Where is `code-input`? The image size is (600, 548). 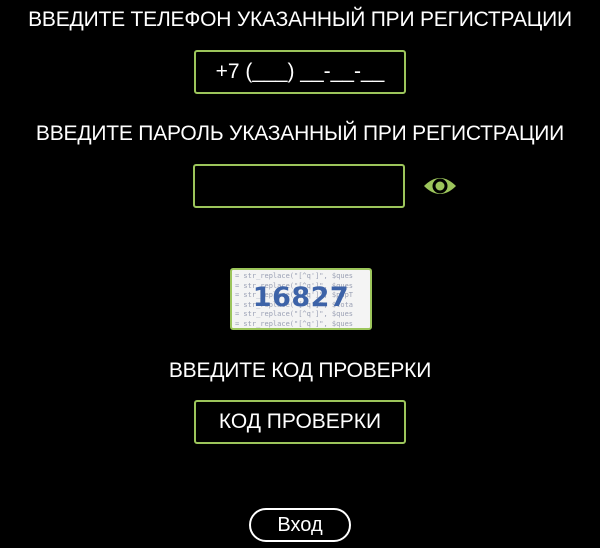
code-input is located at coordinates (300, 422).